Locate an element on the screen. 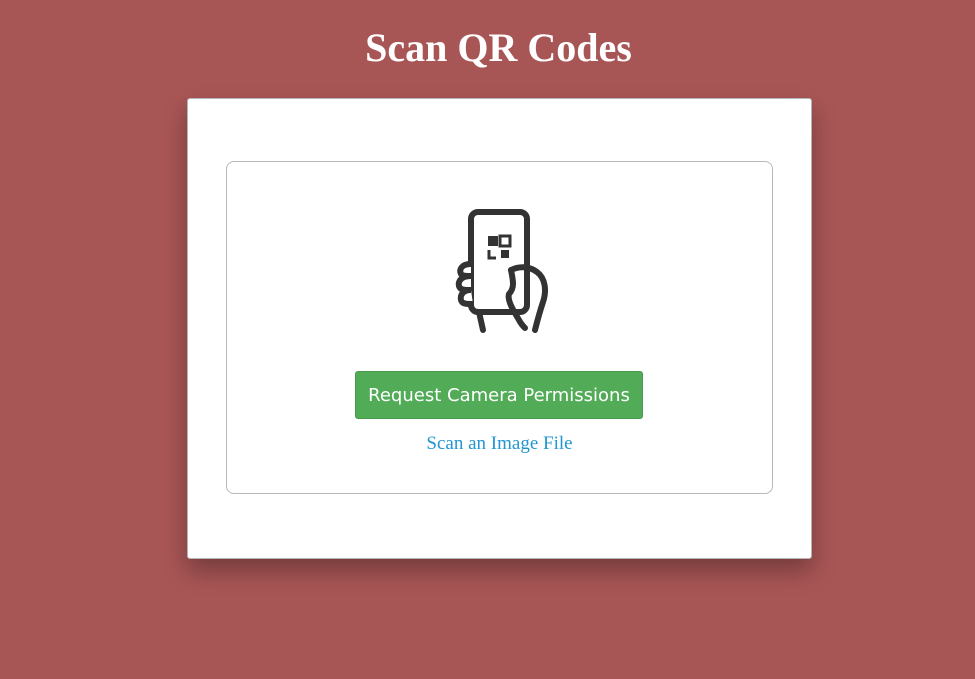 This screenshot has height=679, width=975. scan-image-file-link: Scan an Image File is located at coordinates (499, 444).